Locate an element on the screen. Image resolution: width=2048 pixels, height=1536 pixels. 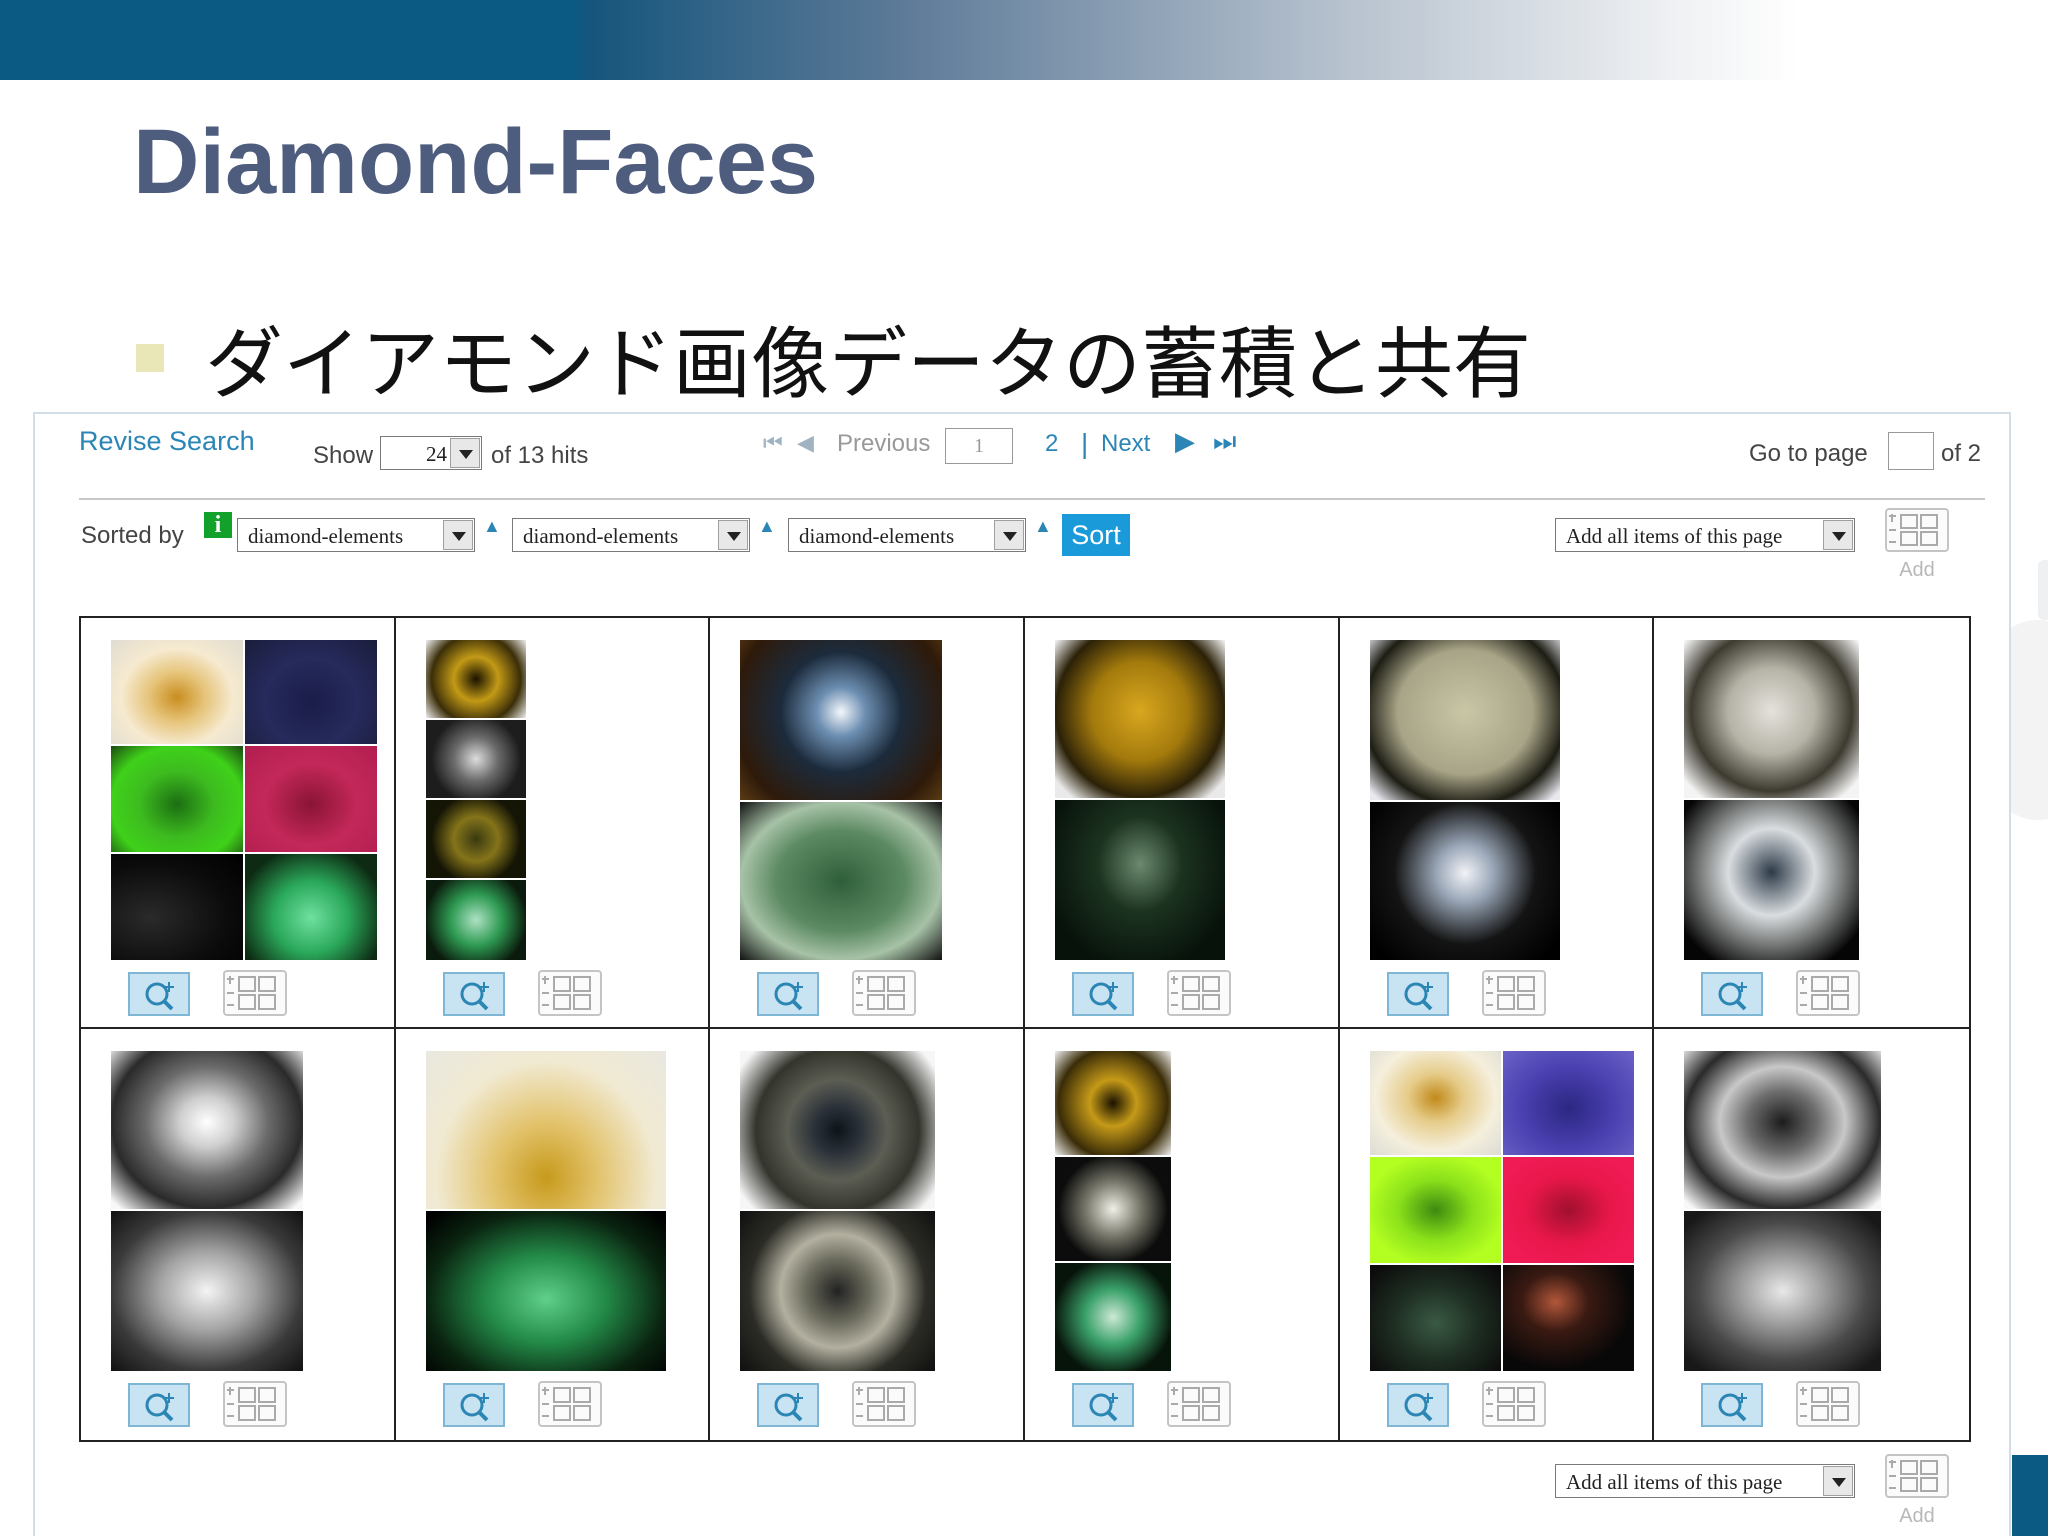
footer-add-all-items-select: Add all items of this page is located at coordinates (1705, 1481).